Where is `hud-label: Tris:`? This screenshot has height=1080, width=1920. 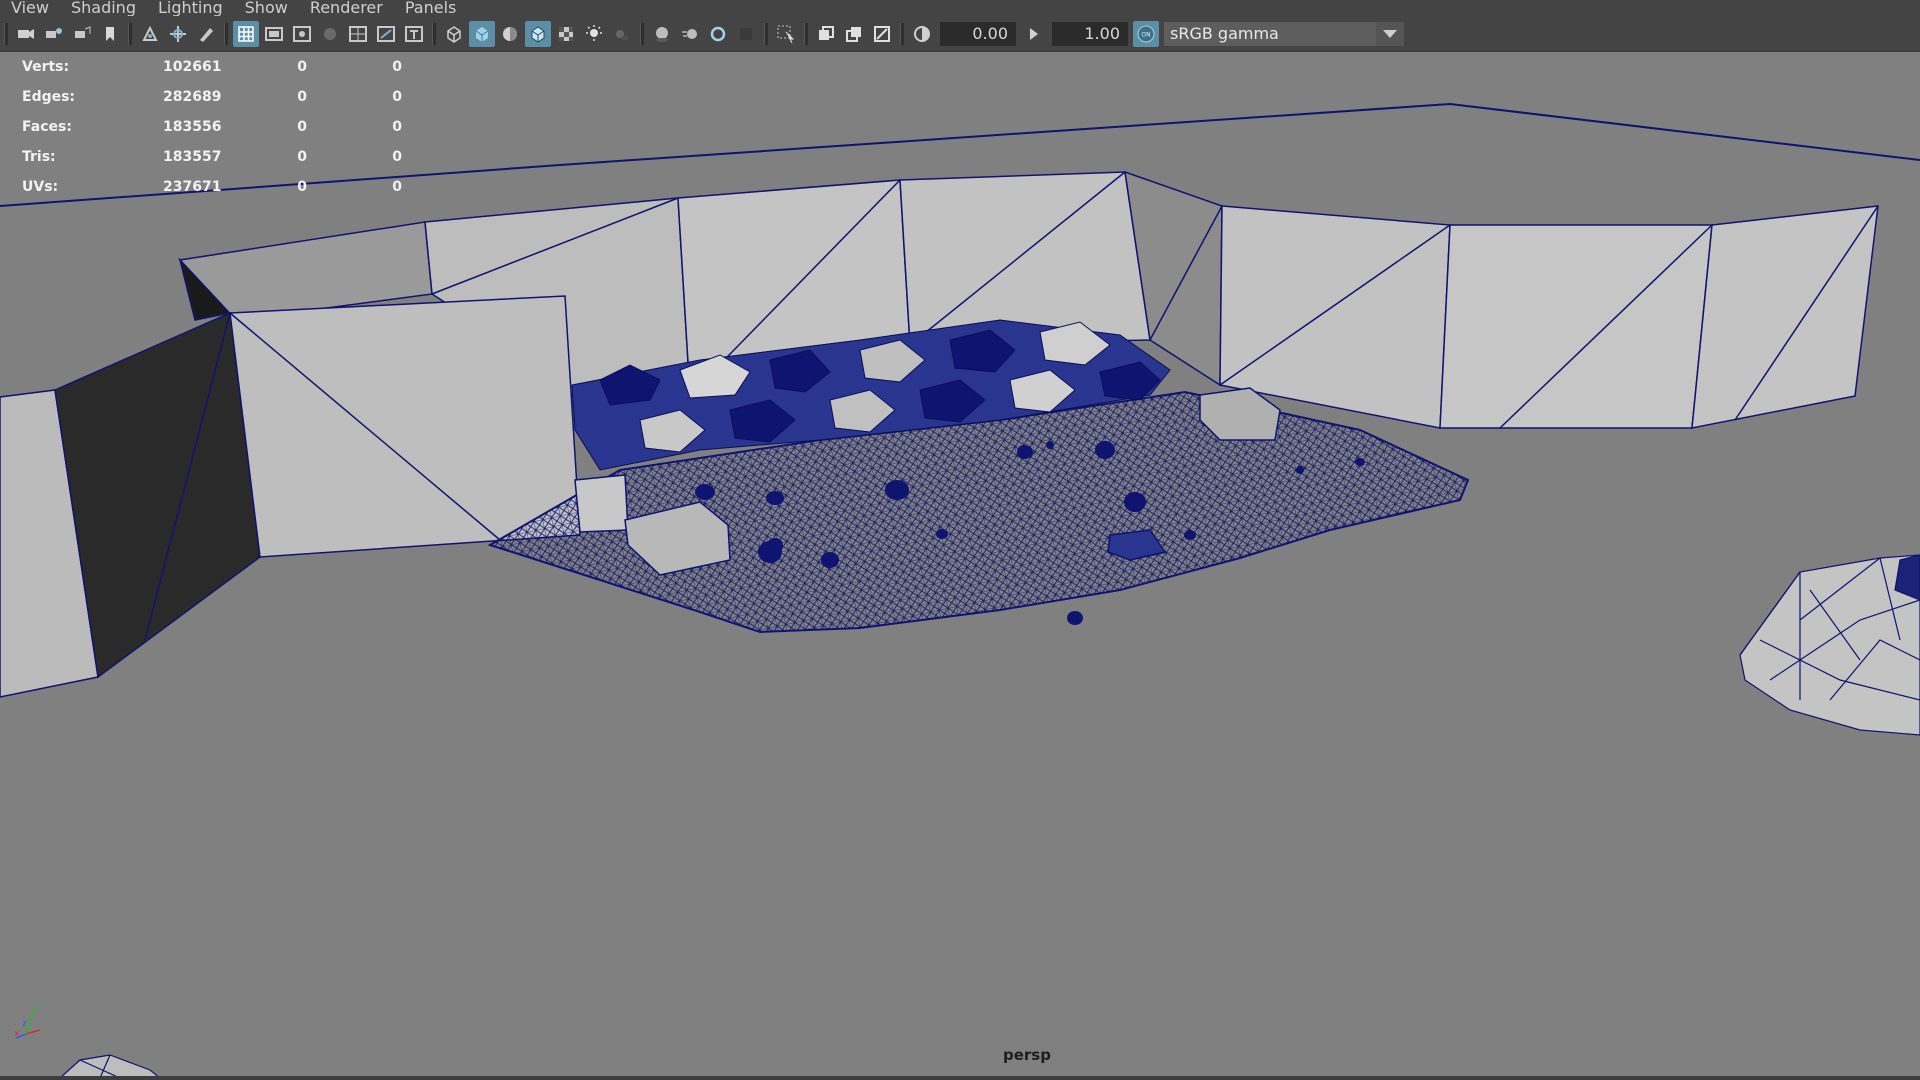
hud-label: Tris: is located at coordinates (39, 157).